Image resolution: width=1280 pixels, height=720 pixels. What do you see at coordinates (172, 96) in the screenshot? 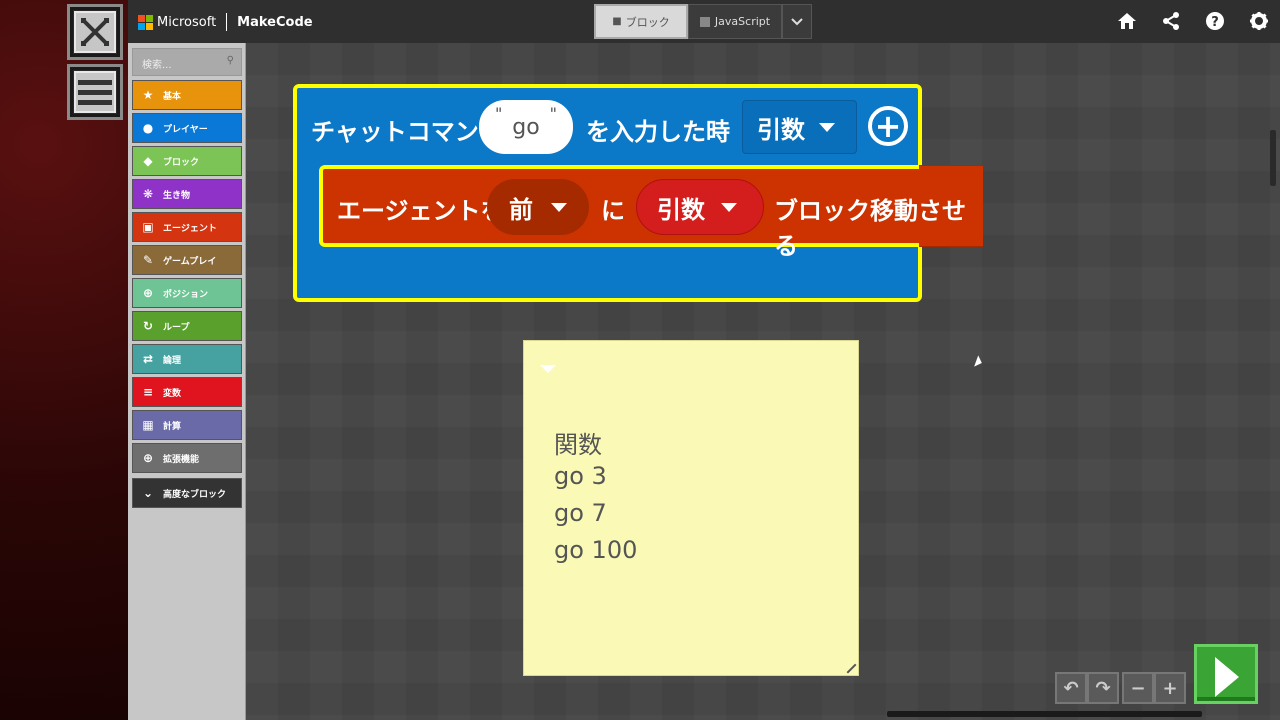
I see `toolbox-category-label: 基本` at bounding box center [172, 96].